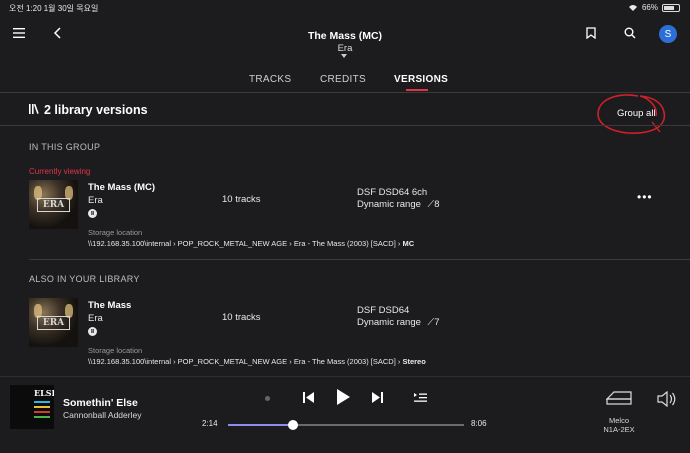 This screenshot has width=690, height=453. Describe the element at coordinates (671, 7) in the screenshot. I see `battery-icon` at that location.